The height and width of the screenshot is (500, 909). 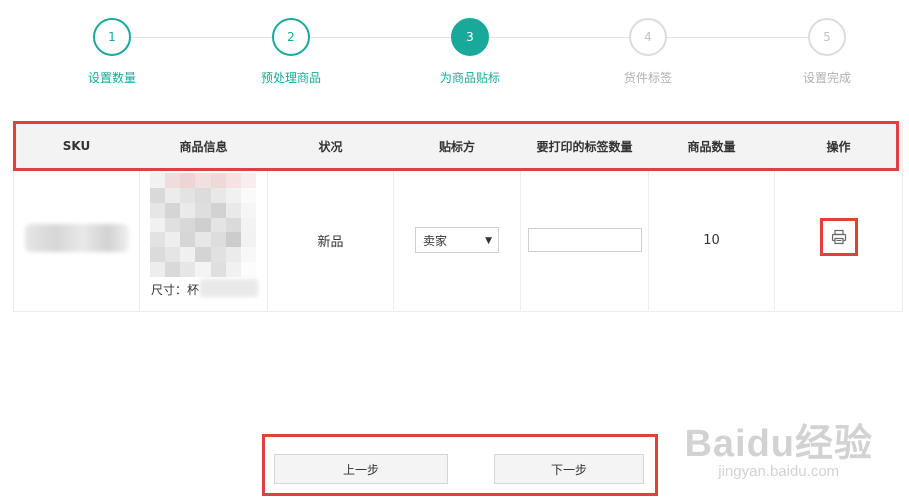 What do you see at coordinates (648, 37) in the screenshot?
I see `step-circle: 4` at bounding box center [648, 37].